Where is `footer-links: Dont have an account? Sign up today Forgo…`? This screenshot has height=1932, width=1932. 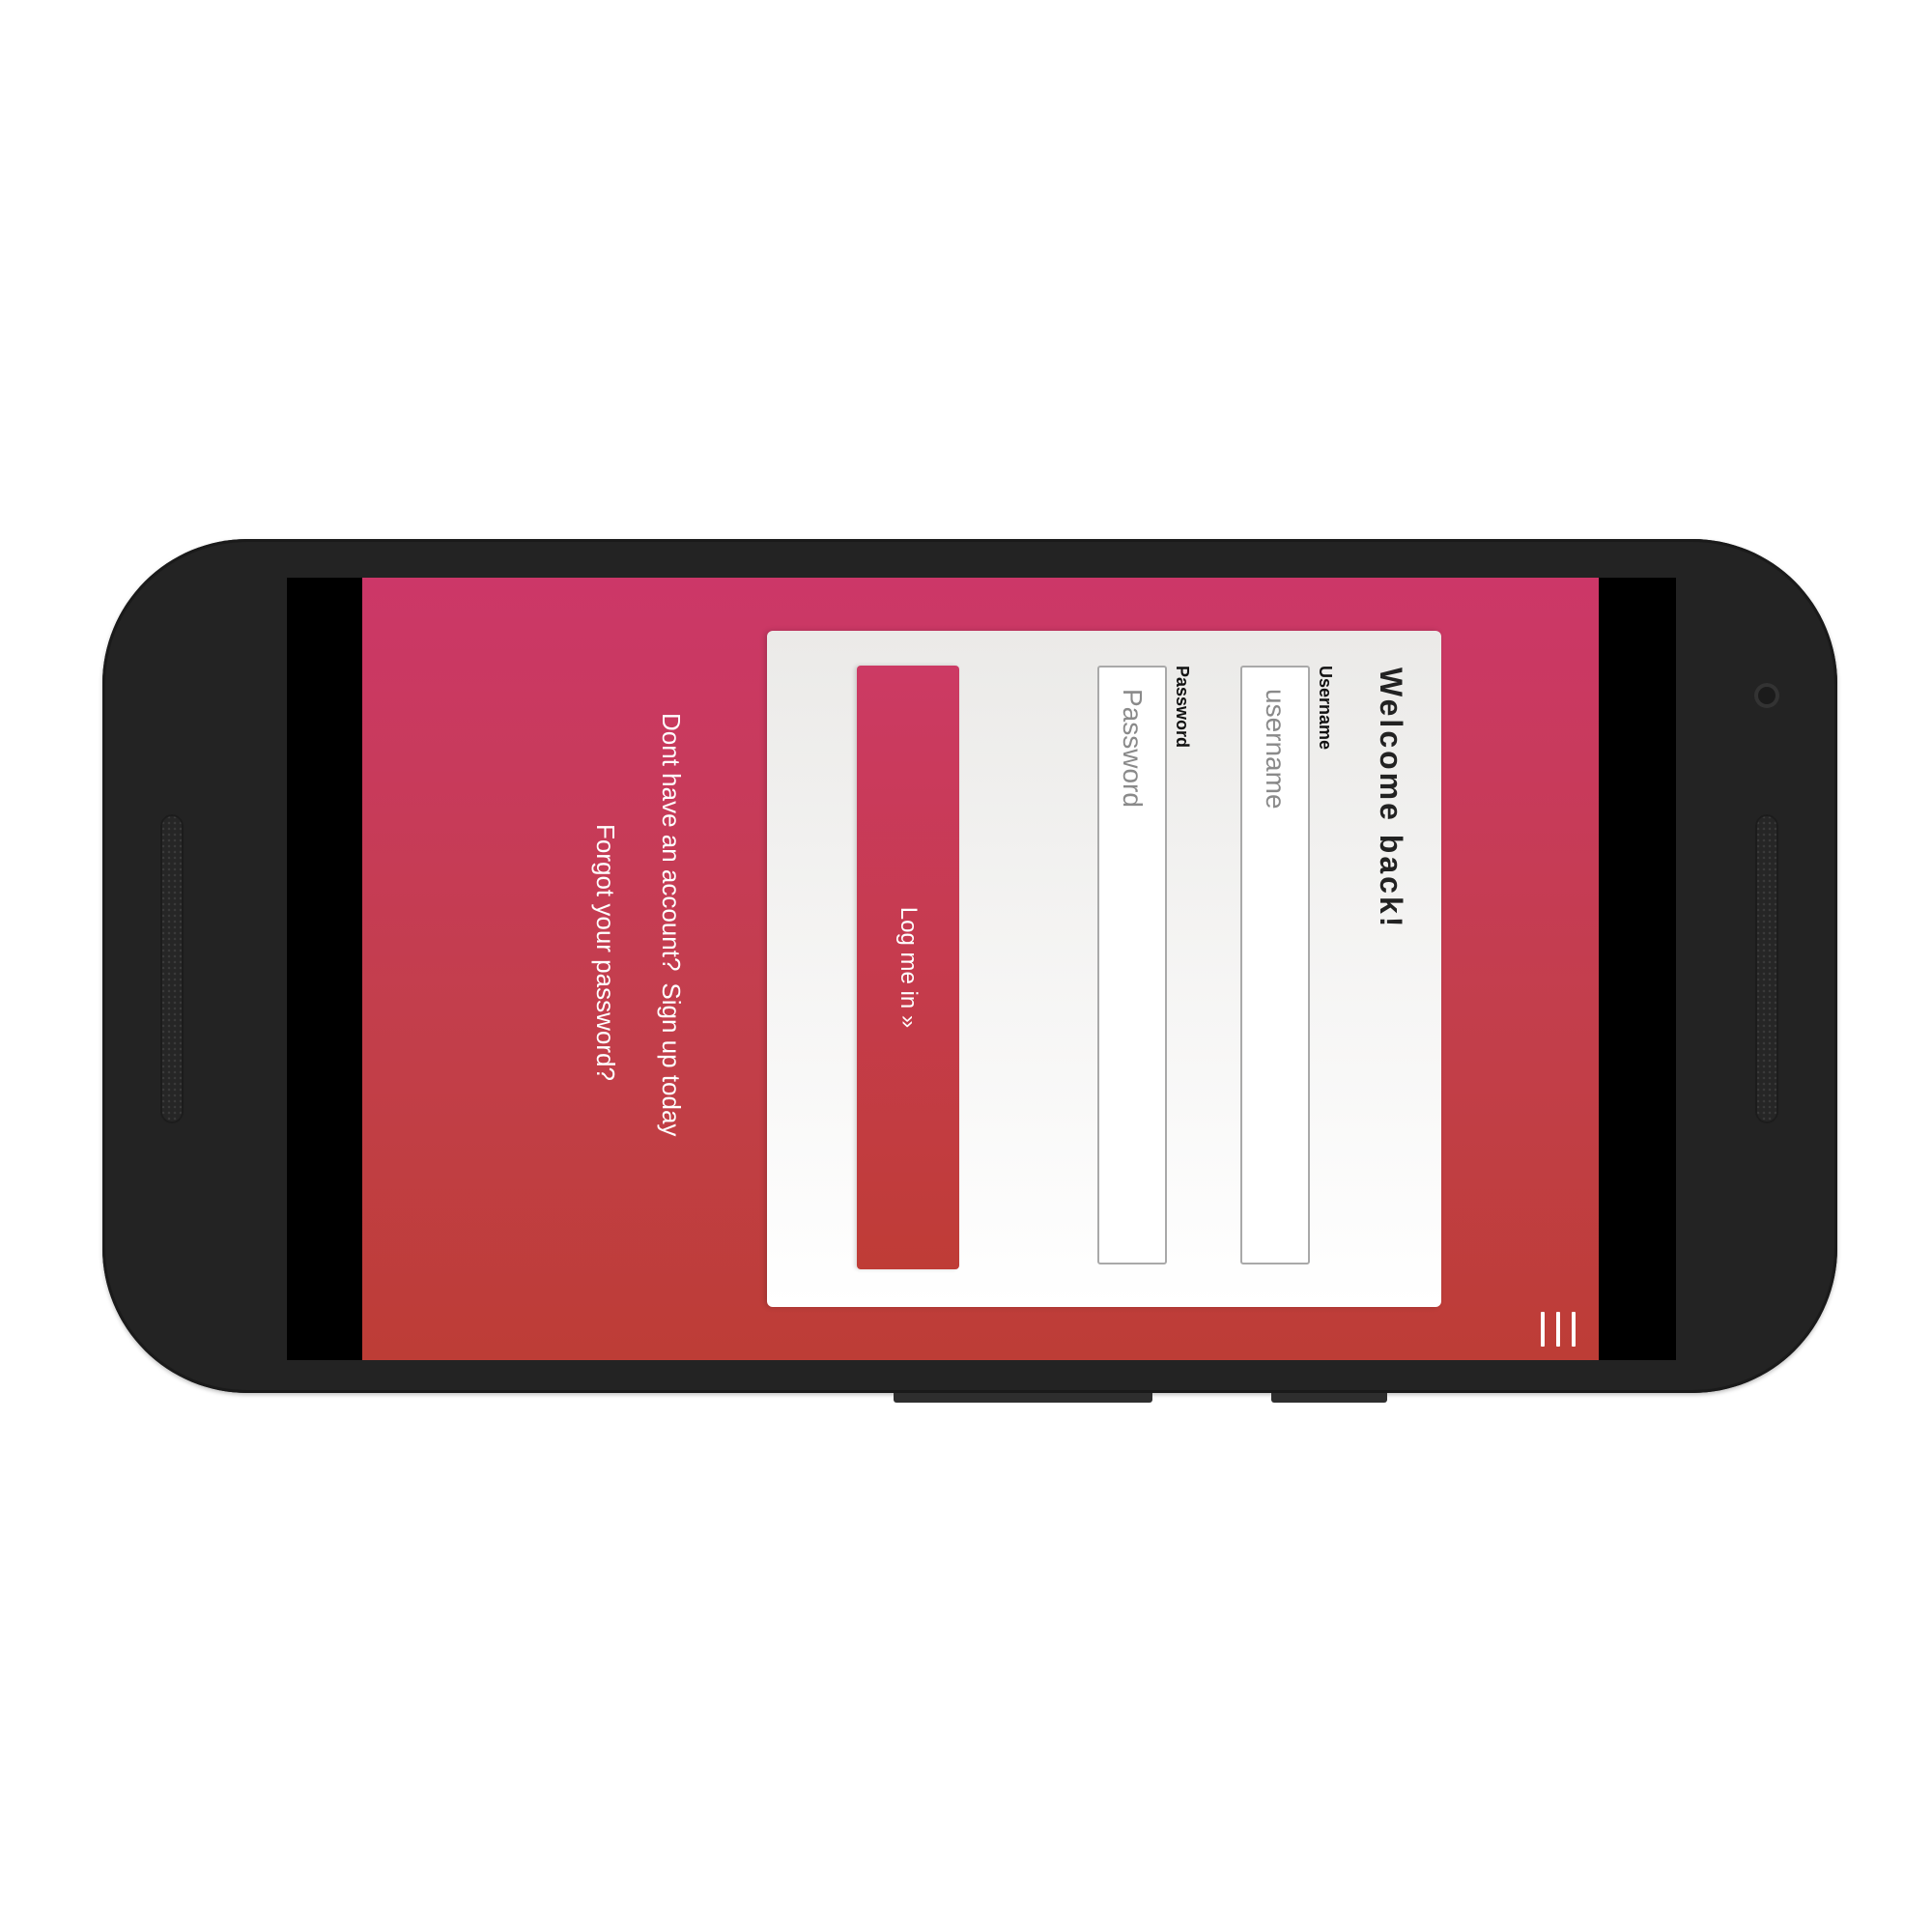 footer-links: Dont have an account? Sign up today Forgo… is located at coordinates (619, 924).